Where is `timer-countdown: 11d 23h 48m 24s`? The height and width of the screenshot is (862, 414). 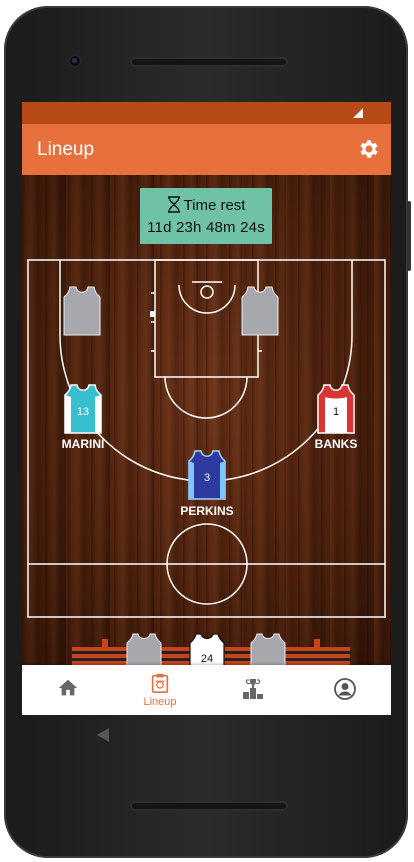
timer-countdown: 11d 23h 48m 24s is located at coordinates (206, 227).